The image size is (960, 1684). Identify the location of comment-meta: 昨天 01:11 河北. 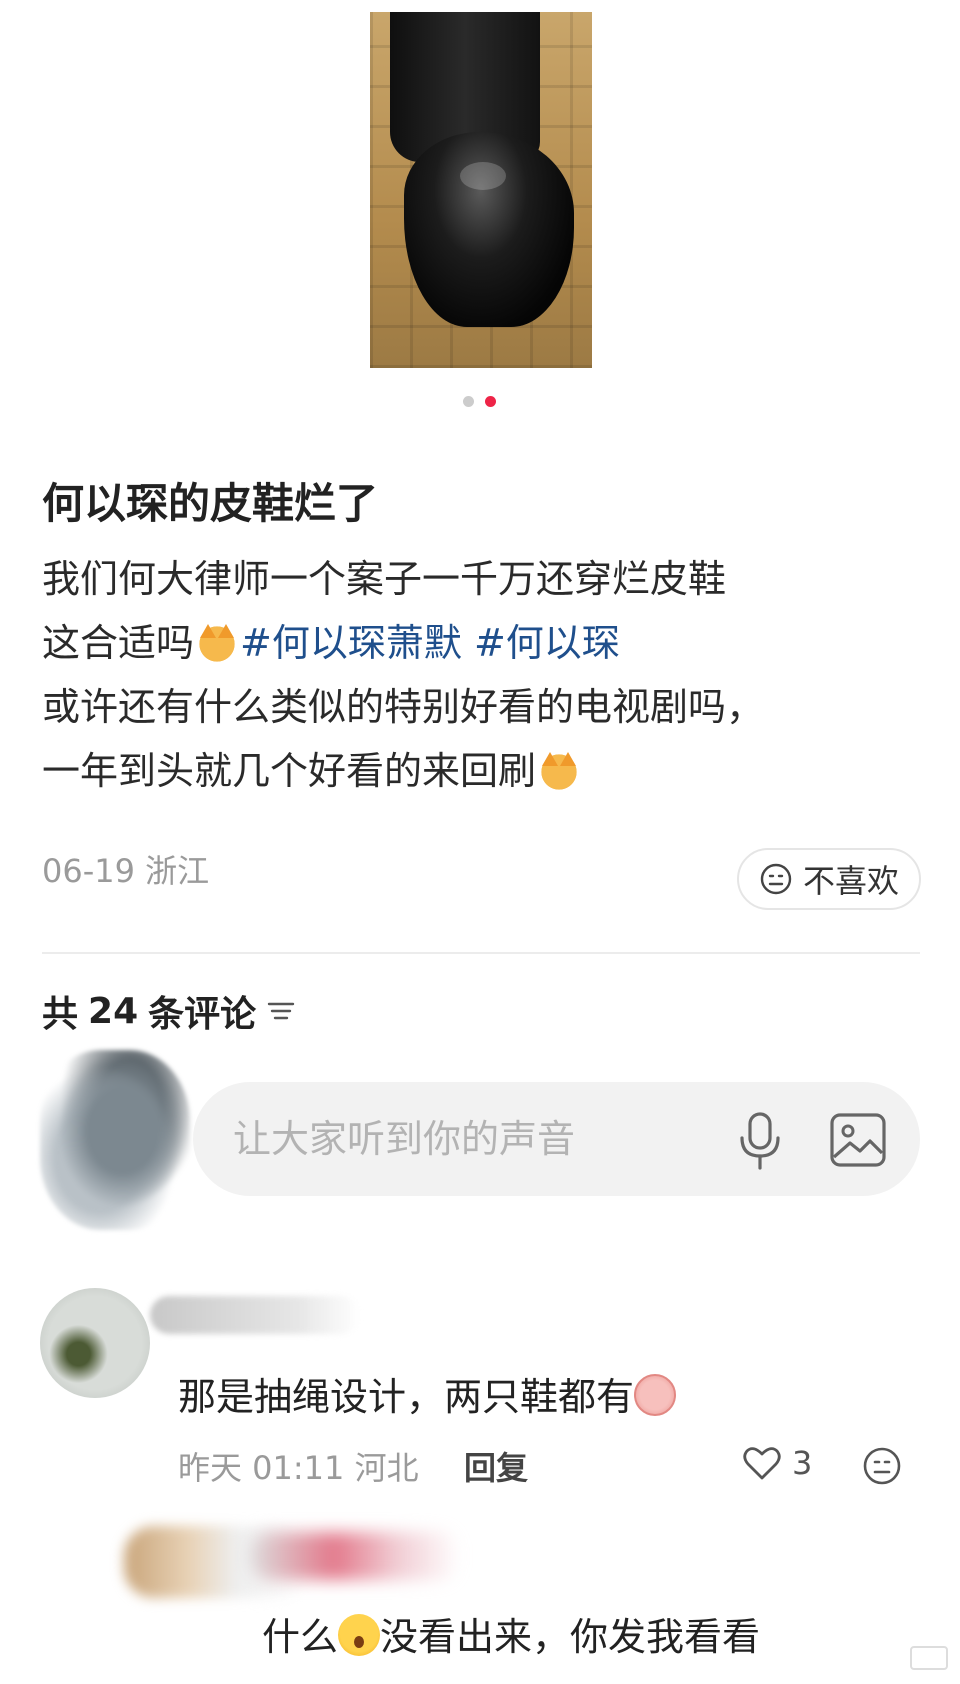
(298, 1466).